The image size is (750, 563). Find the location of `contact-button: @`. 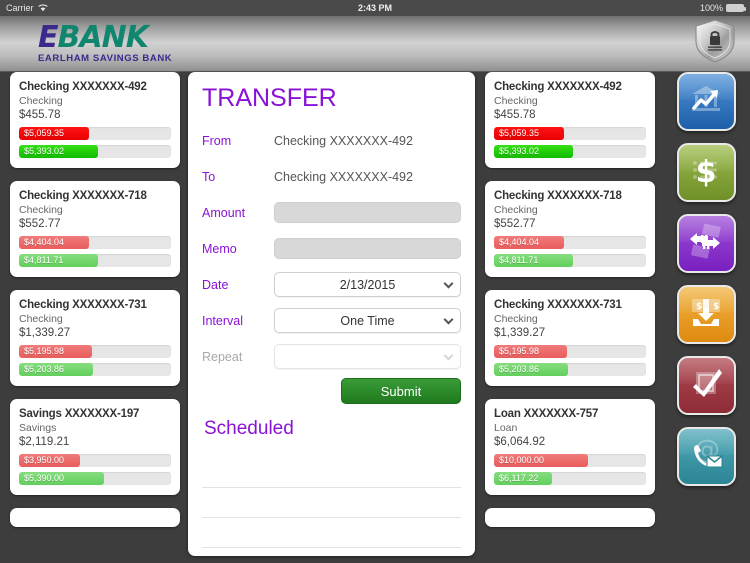

contact-button: @ is located at coordinates (706, 456).